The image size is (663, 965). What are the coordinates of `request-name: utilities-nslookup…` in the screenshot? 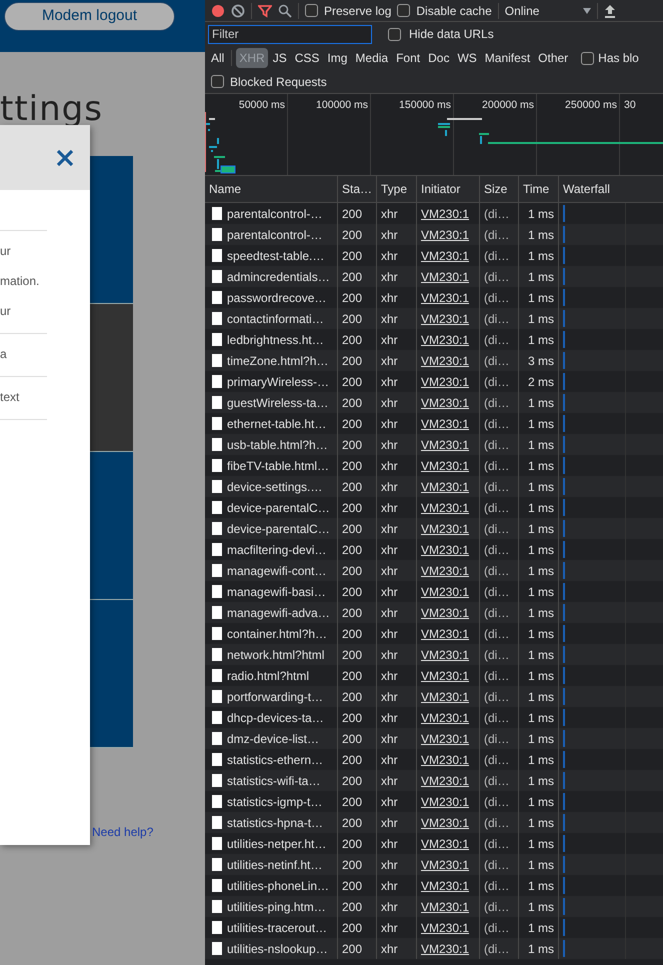 It's located at (277, 949).